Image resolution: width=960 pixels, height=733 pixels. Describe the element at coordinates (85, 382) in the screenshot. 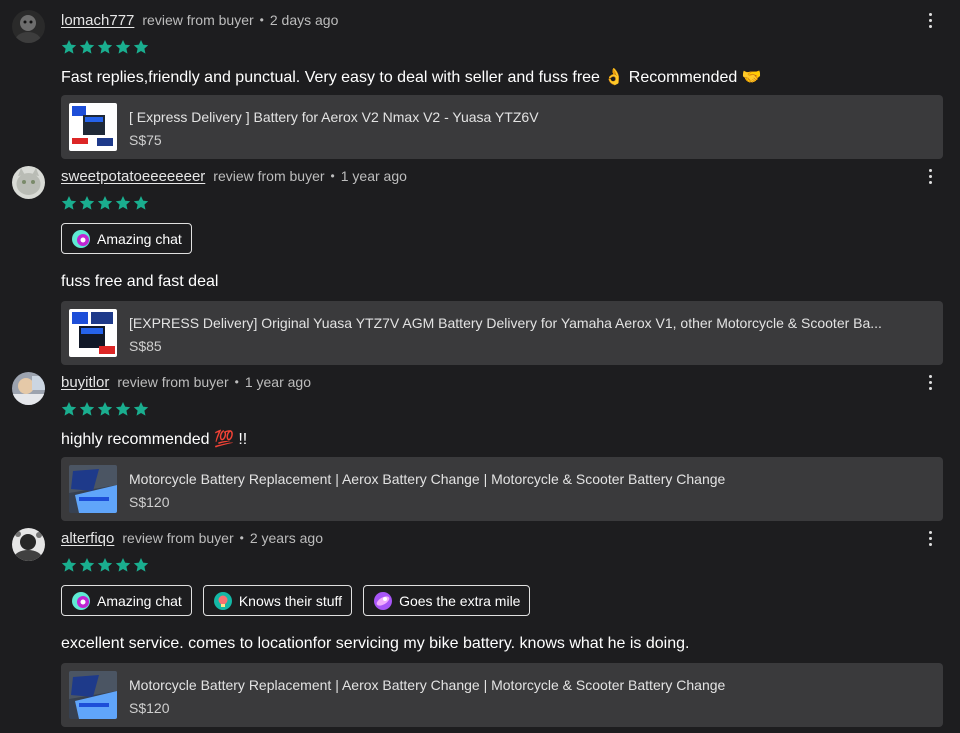

I see `username-link: buyitlor` at that location.